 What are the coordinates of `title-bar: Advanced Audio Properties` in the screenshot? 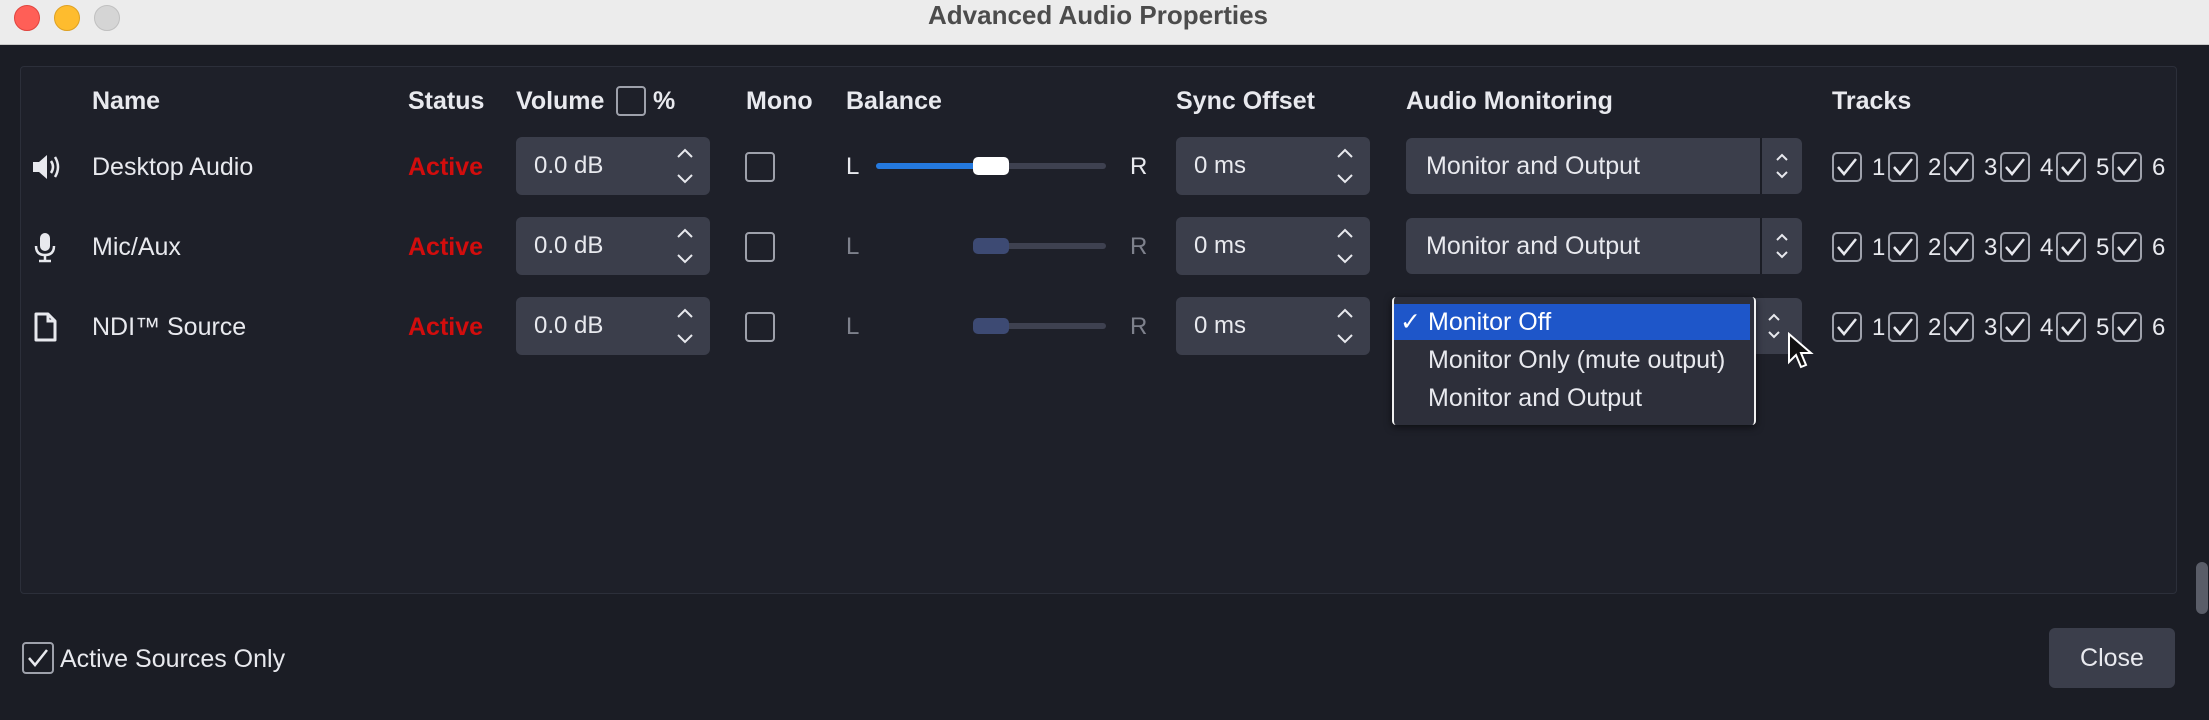 It's located at (1104, 22).